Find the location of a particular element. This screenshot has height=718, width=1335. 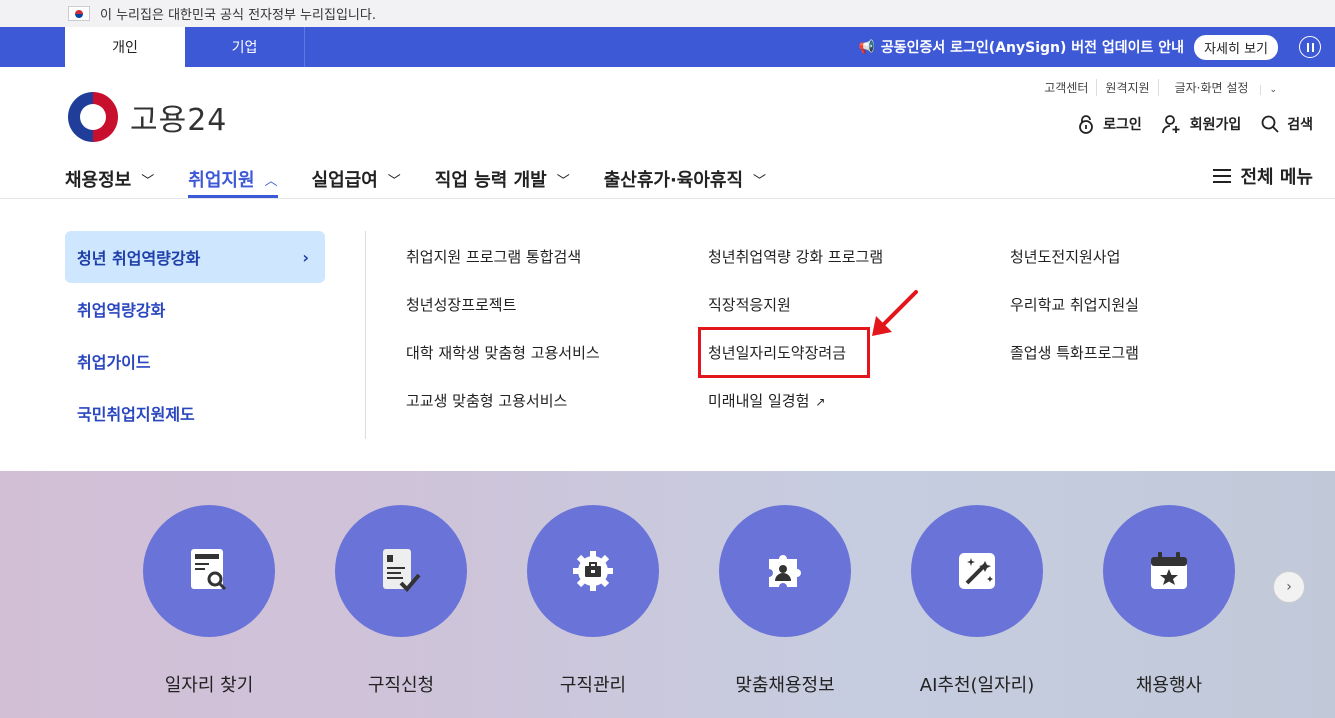

annotation-arrow-icon is located at coordinates (895, 313).